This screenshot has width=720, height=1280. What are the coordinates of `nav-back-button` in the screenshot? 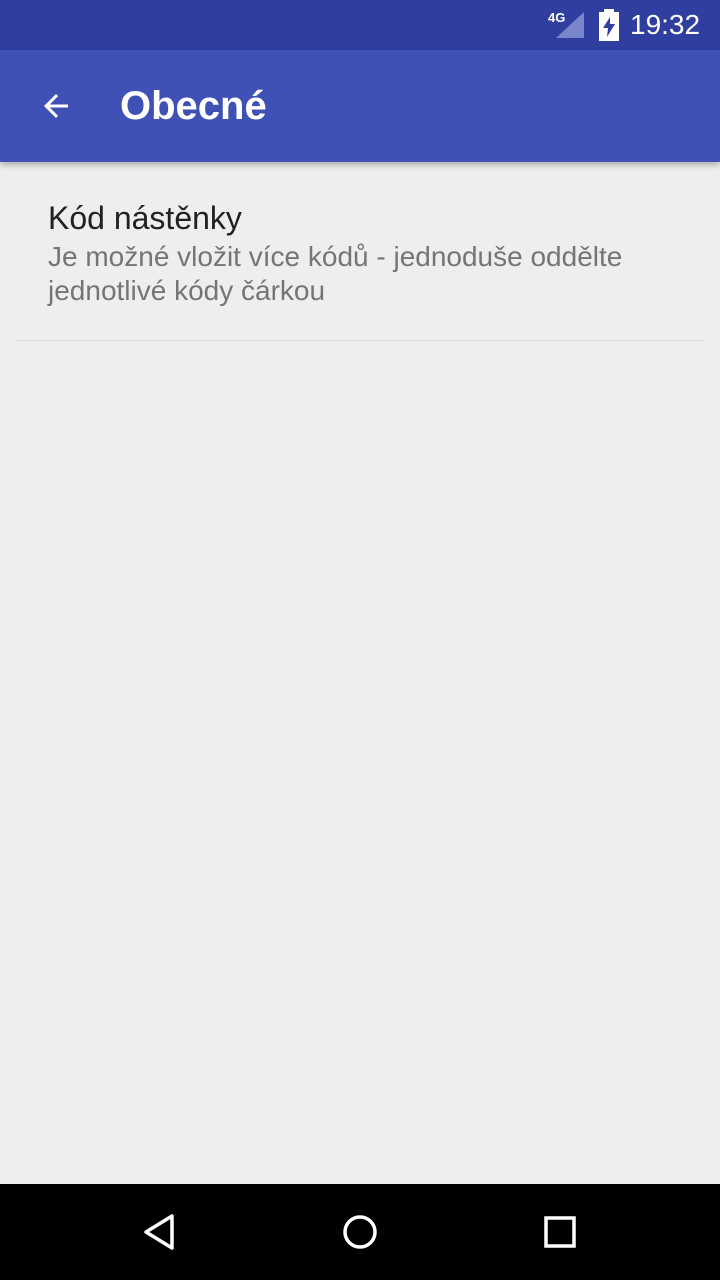 It's located at (160, 1232).